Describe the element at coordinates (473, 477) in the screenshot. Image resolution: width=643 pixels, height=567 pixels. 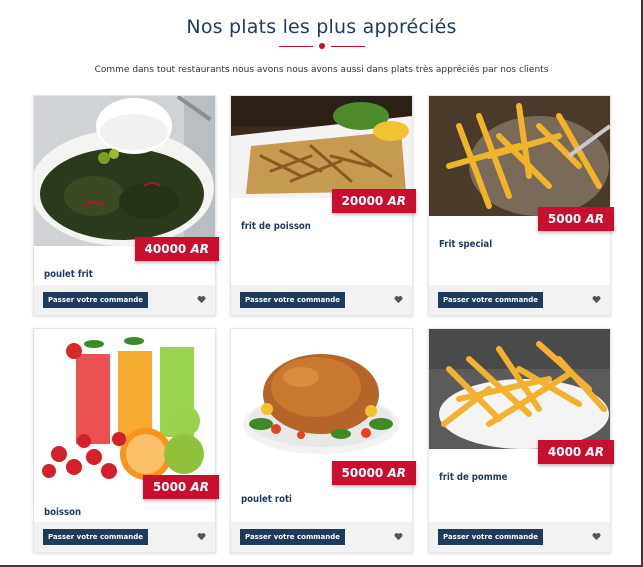
I see `dish-name: frit de pomme` at that location.